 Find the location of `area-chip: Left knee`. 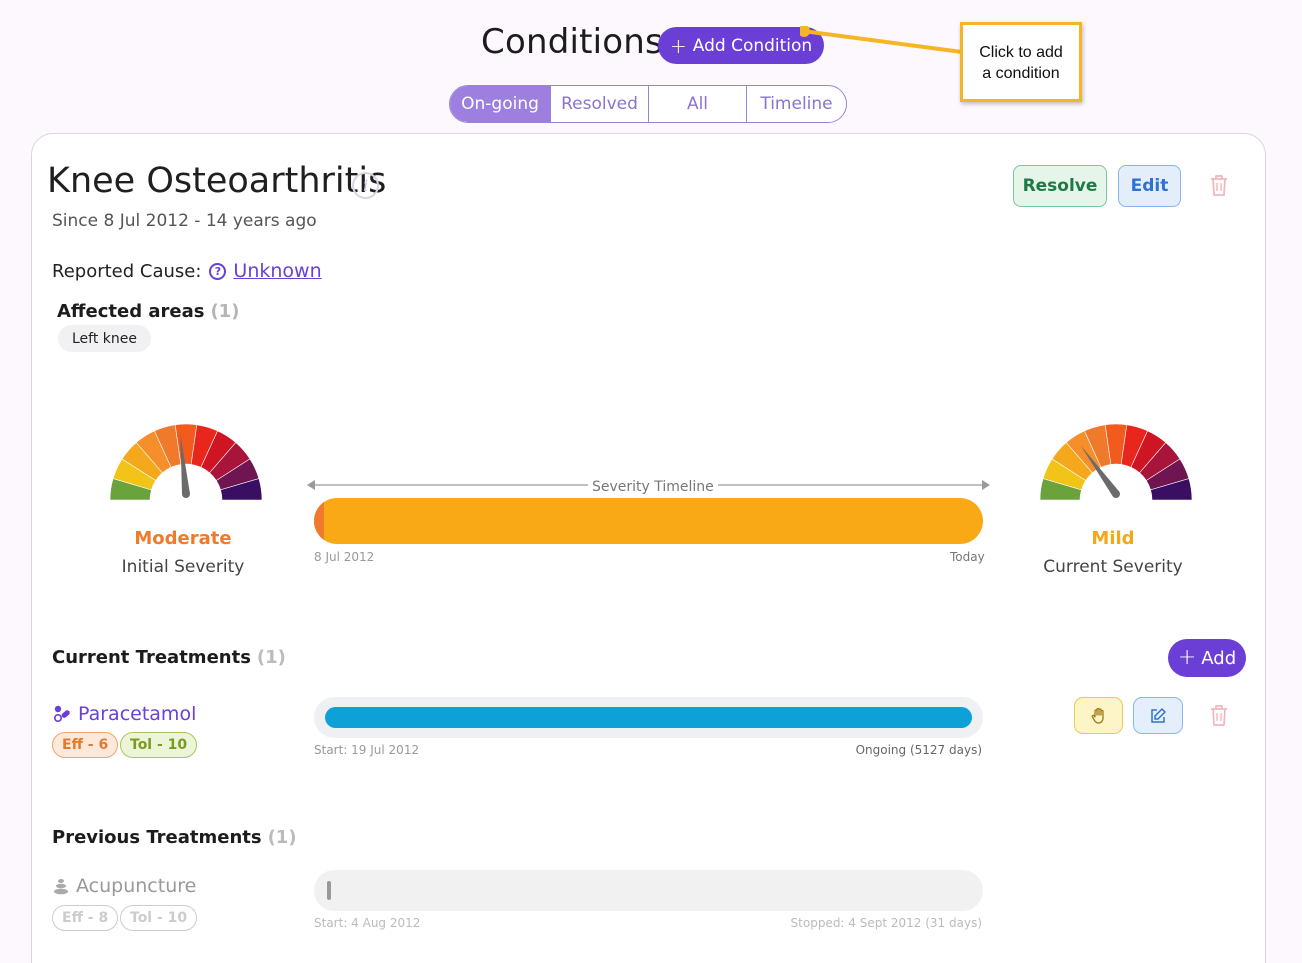

area-chip: Left knee is located at coordinates (104, 338).